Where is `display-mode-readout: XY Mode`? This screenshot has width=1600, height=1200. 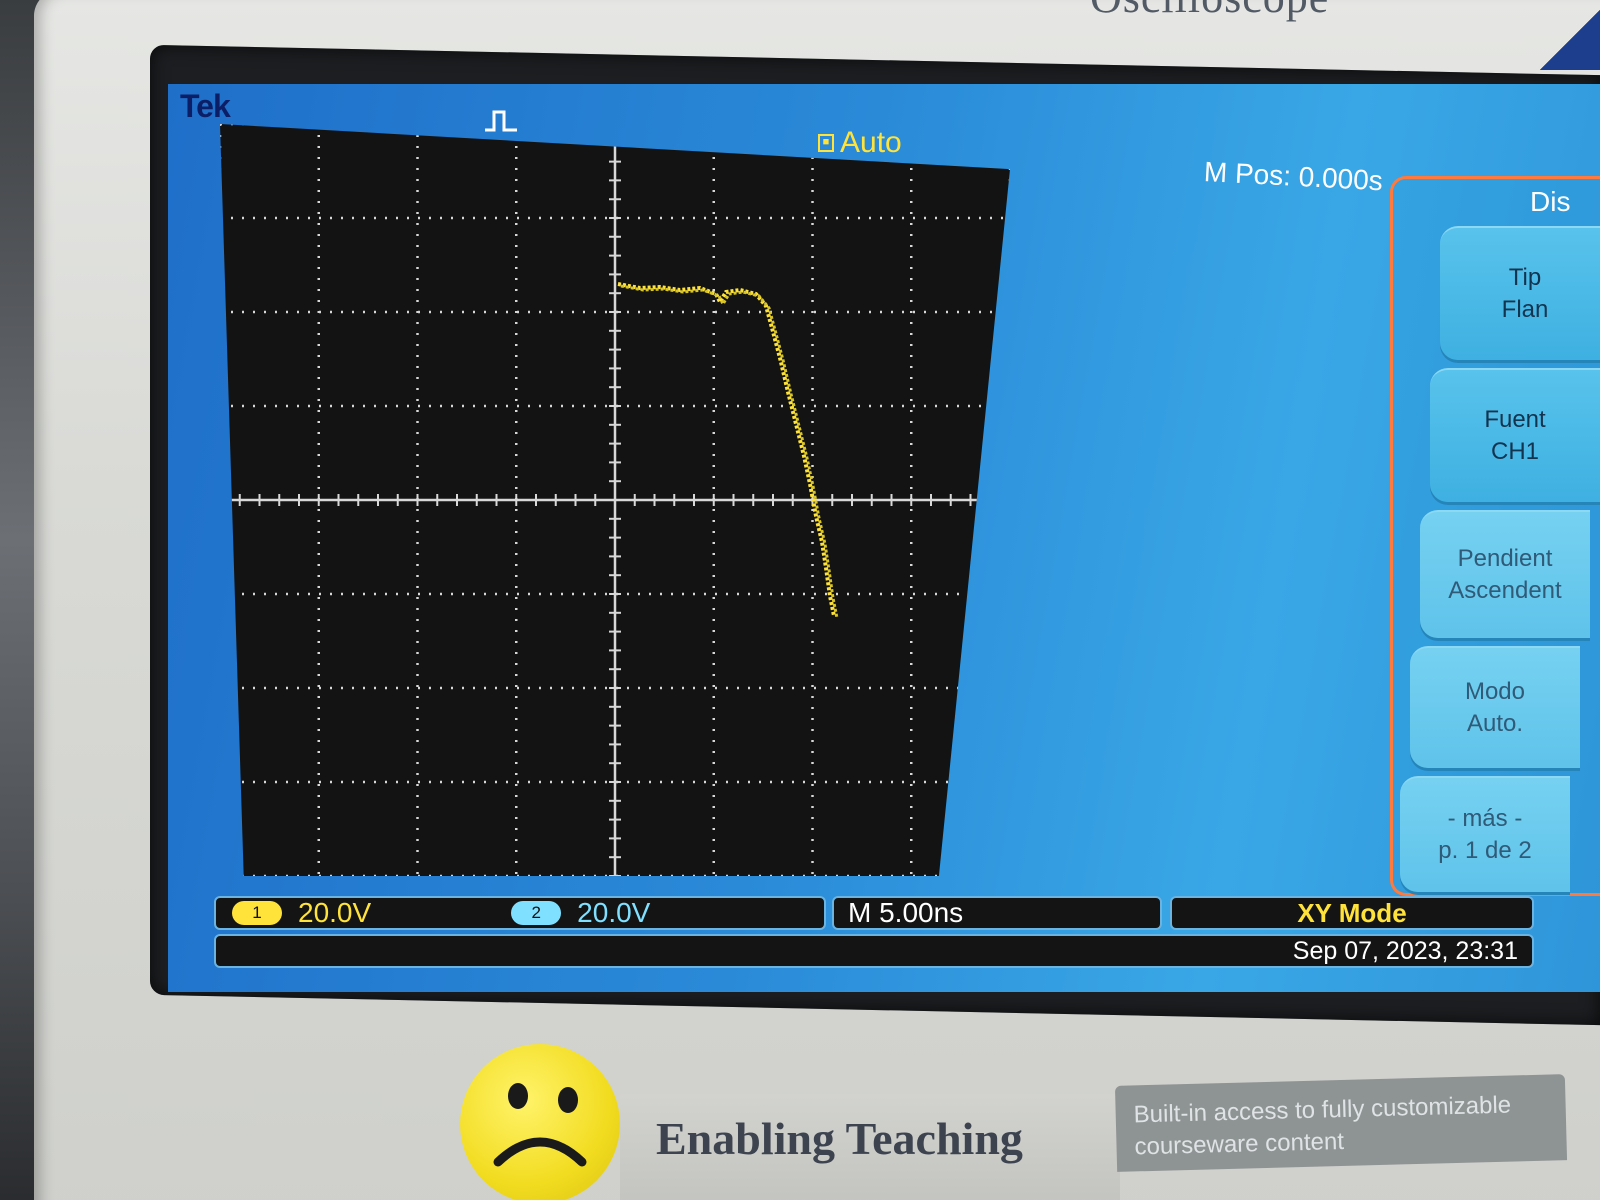 display-mode-readout: XY Mode is located at coordinates (1352, 912).